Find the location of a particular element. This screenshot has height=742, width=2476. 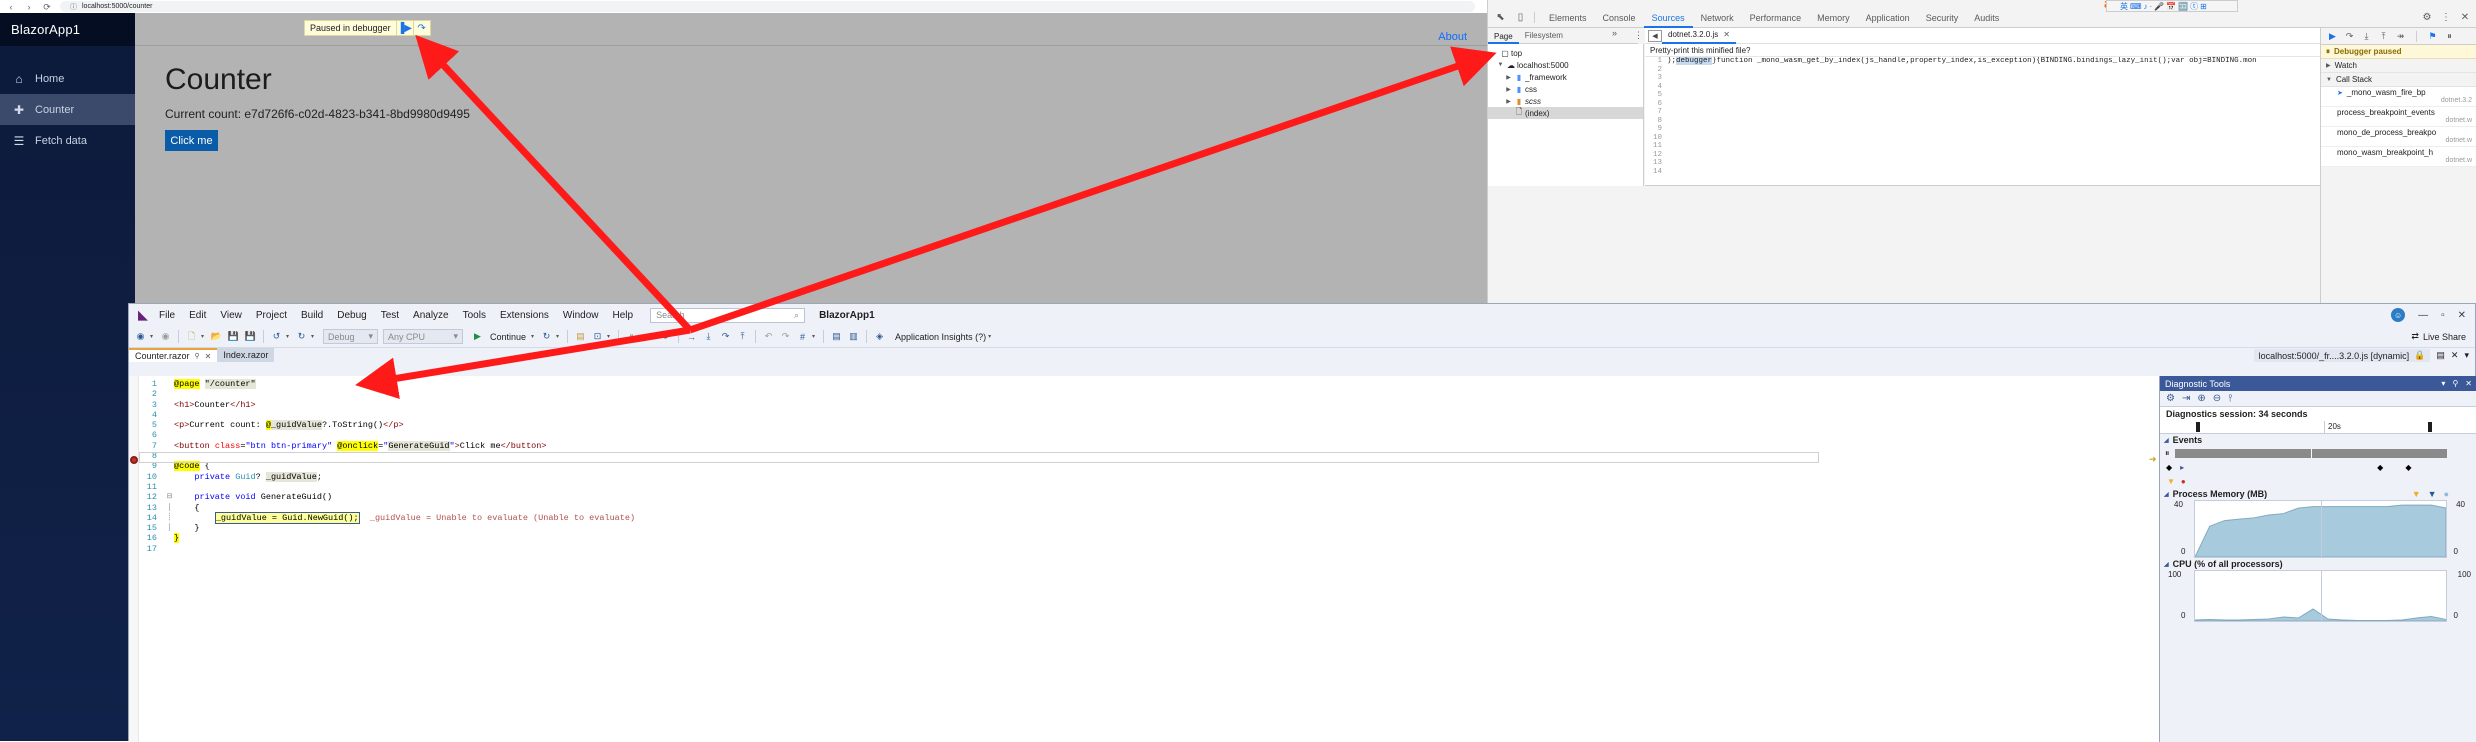

stop-debugging-icon: ■ is located at coordinates (648, 337).